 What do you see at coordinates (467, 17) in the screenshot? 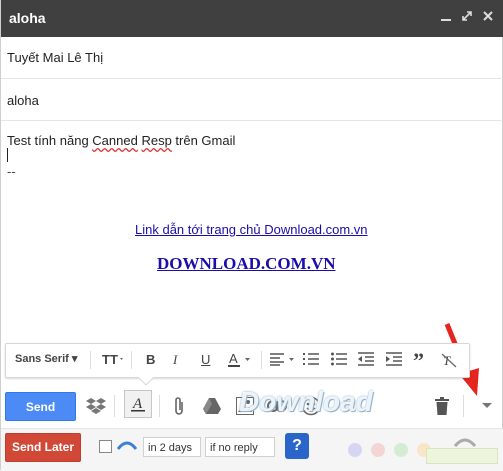
I see `expand-icon` at bounding box center [467, 17].